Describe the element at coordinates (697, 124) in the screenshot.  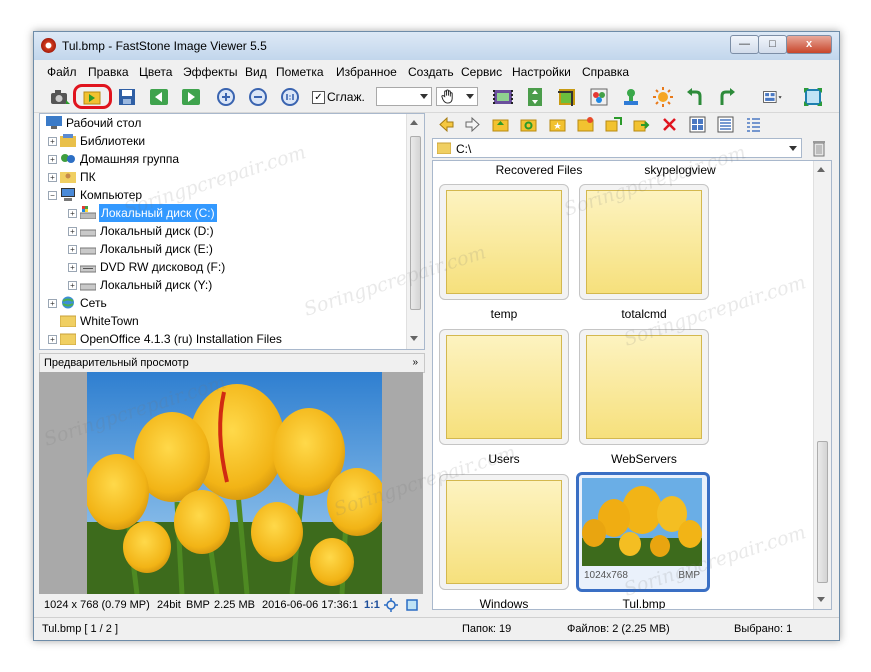
I see `thumbnail-view-icon` at that location.